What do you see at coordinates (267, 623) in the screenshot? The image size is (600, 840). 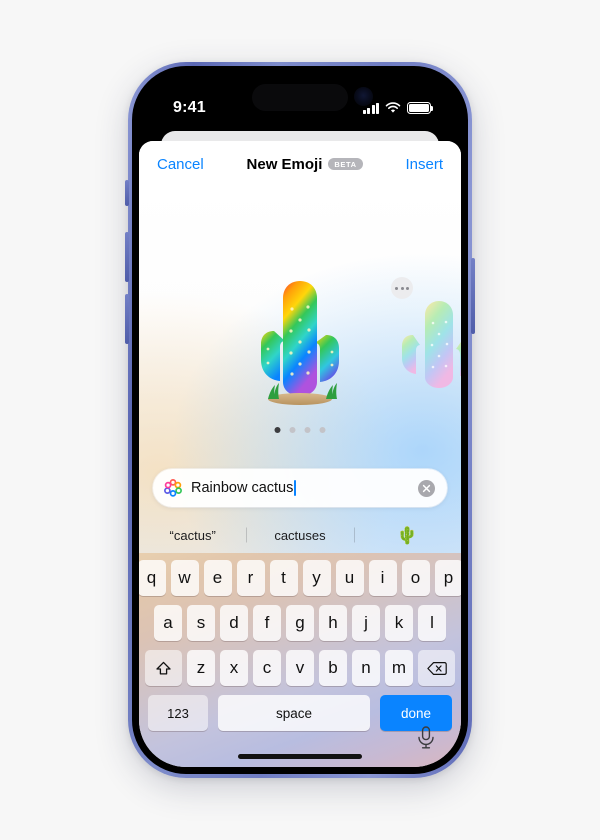 I see `key-f: f` at bounding box center [267, 623].